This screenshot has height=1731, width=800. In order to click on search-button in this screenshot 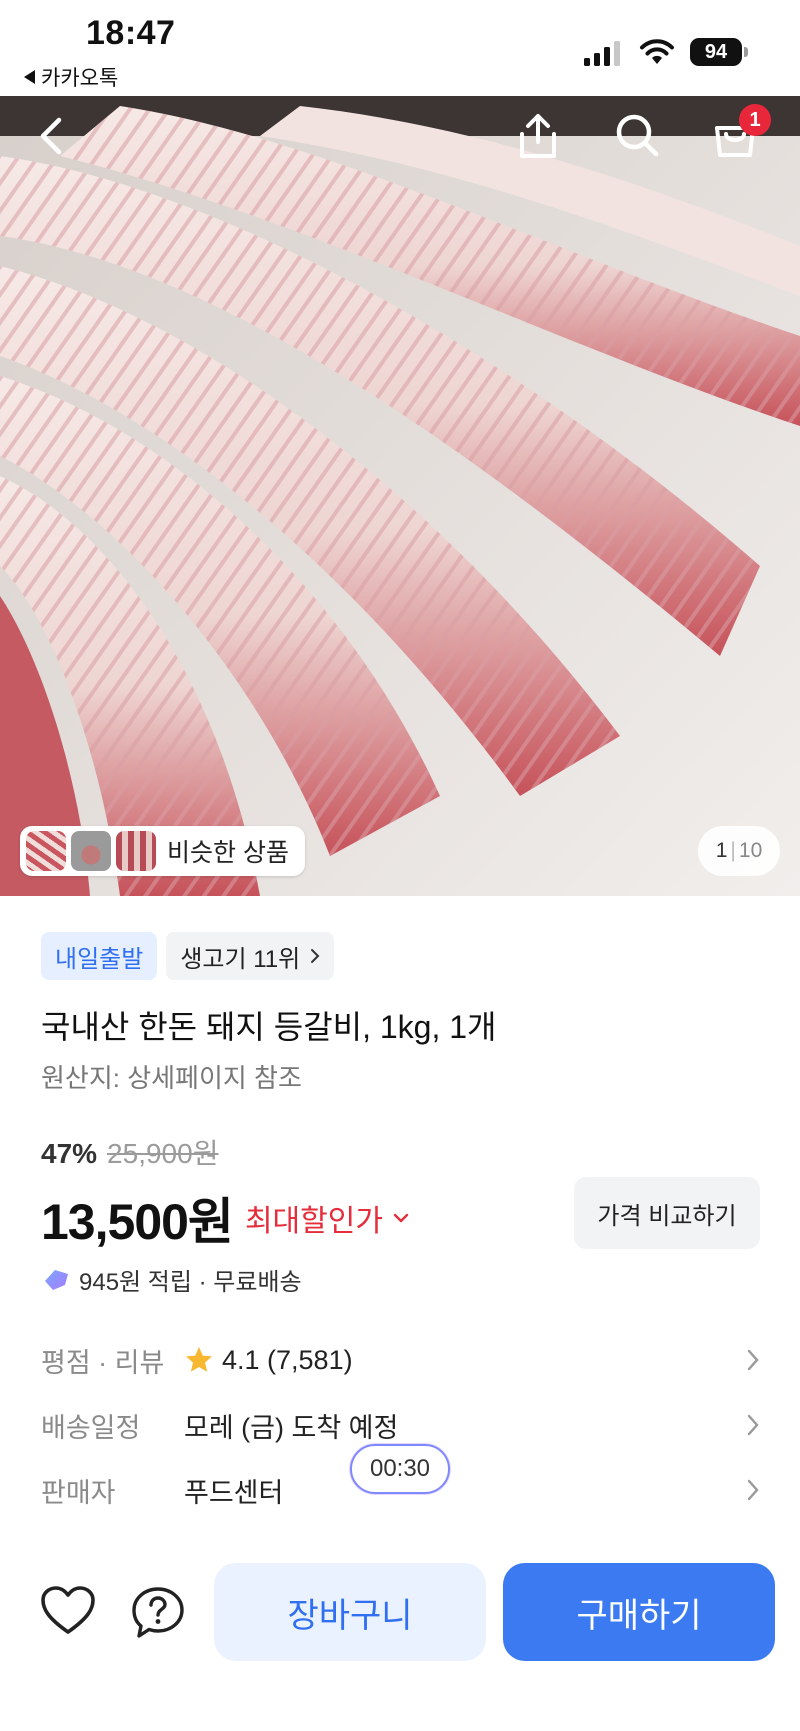, I will do `click(637, 135)`.